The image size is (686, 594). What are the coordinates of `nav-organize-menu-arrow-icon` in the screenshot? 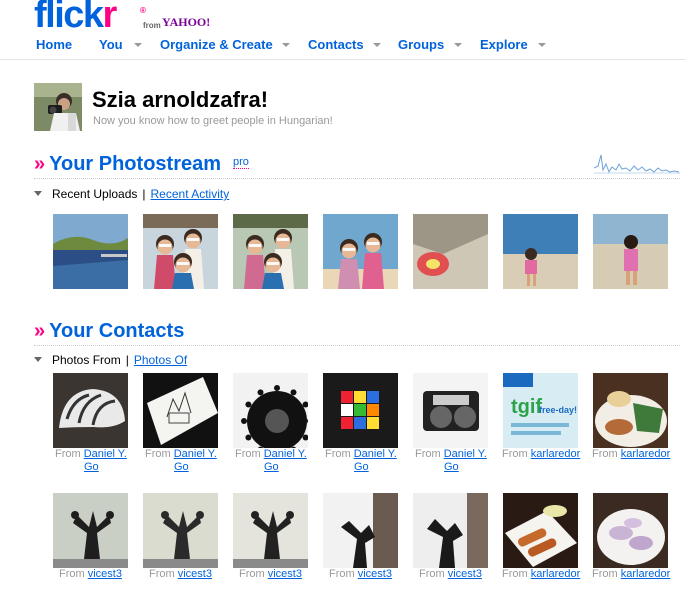 It's located at (286, 45).